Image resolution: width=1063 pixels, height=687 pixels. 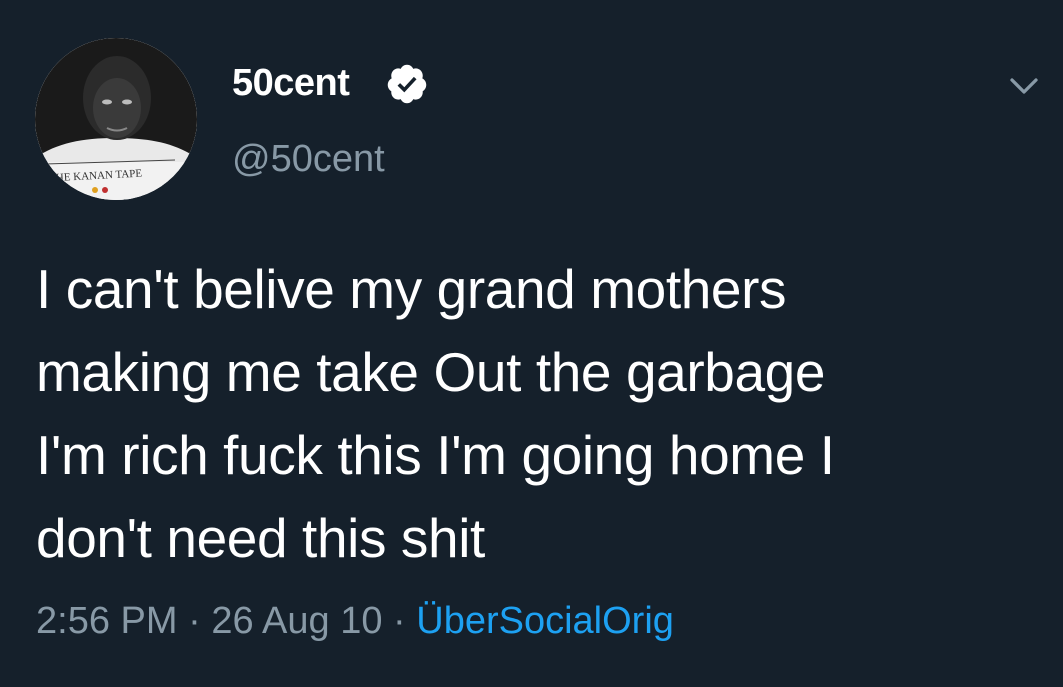 What do you see at coordinates (107, 621) in the screenshot?
I see `tweet-time: 2:56 PM` at bounding box center [107, 621].